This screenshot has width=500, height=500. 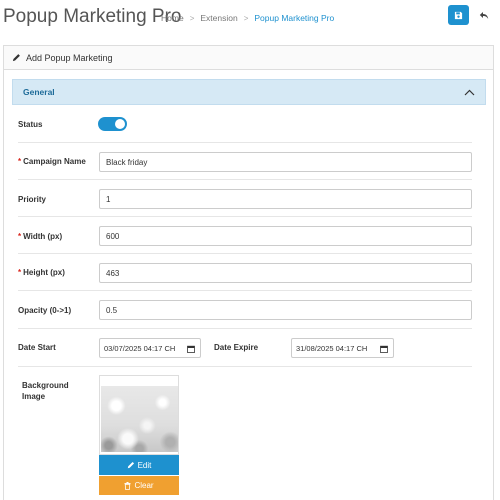 What do you see at coordinates (332, 348) in the screenshot?
I see `date-expire-value: 31/08/2025 04:17 CH` at bounding box center [332, 348].